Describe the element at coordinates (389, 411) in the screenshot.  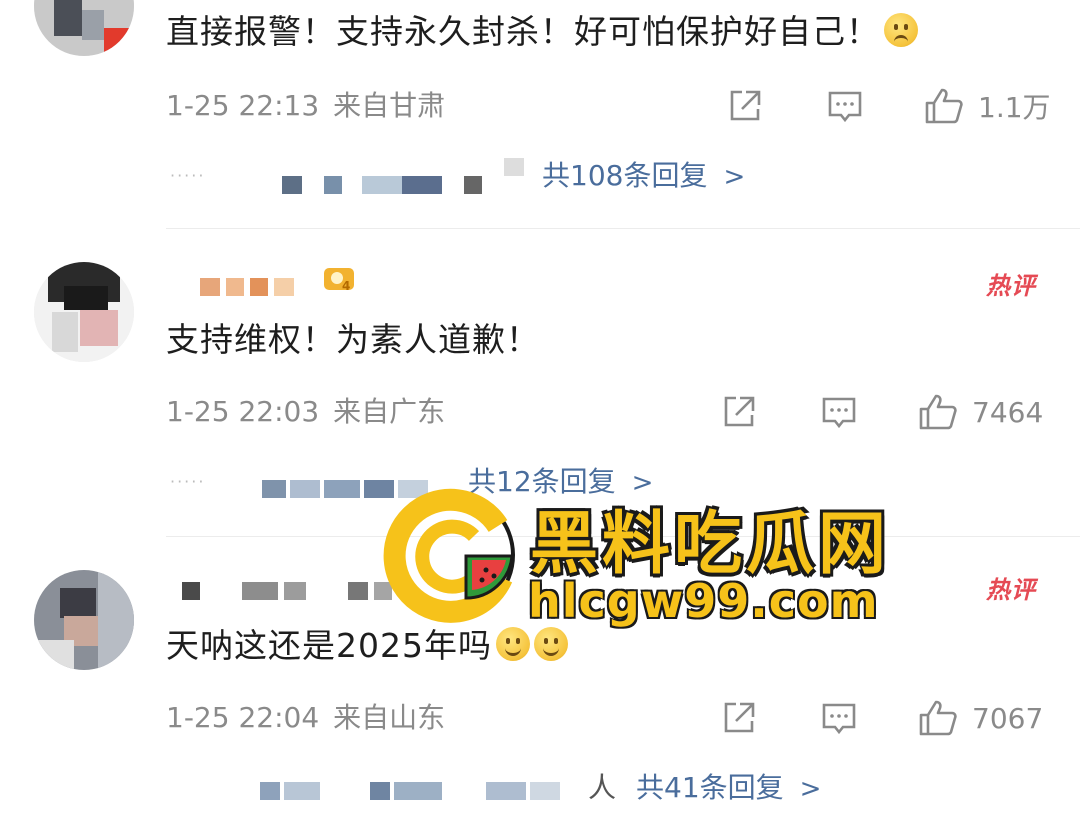
I see `comment-location: 来自广东` at that location.